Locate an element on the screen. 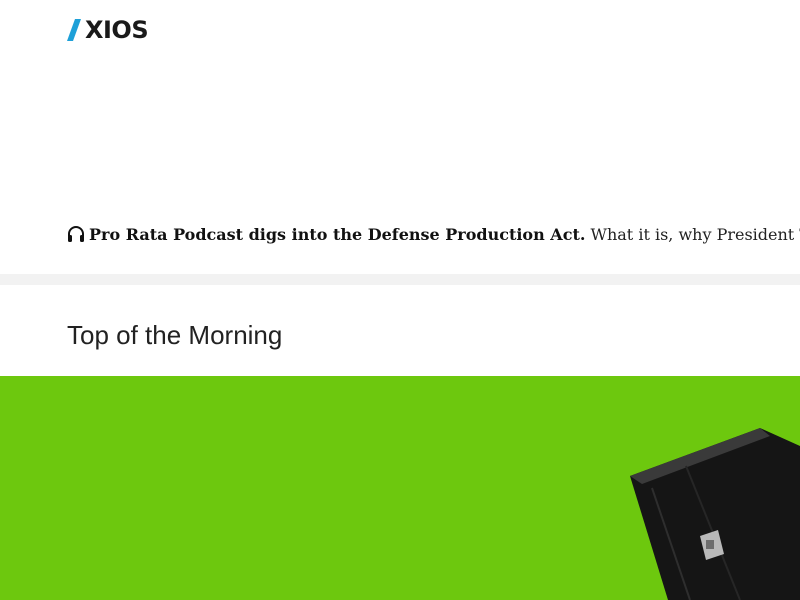 This screenshot has height=600, width=800. section-divider is located at coordinates (400, 279).